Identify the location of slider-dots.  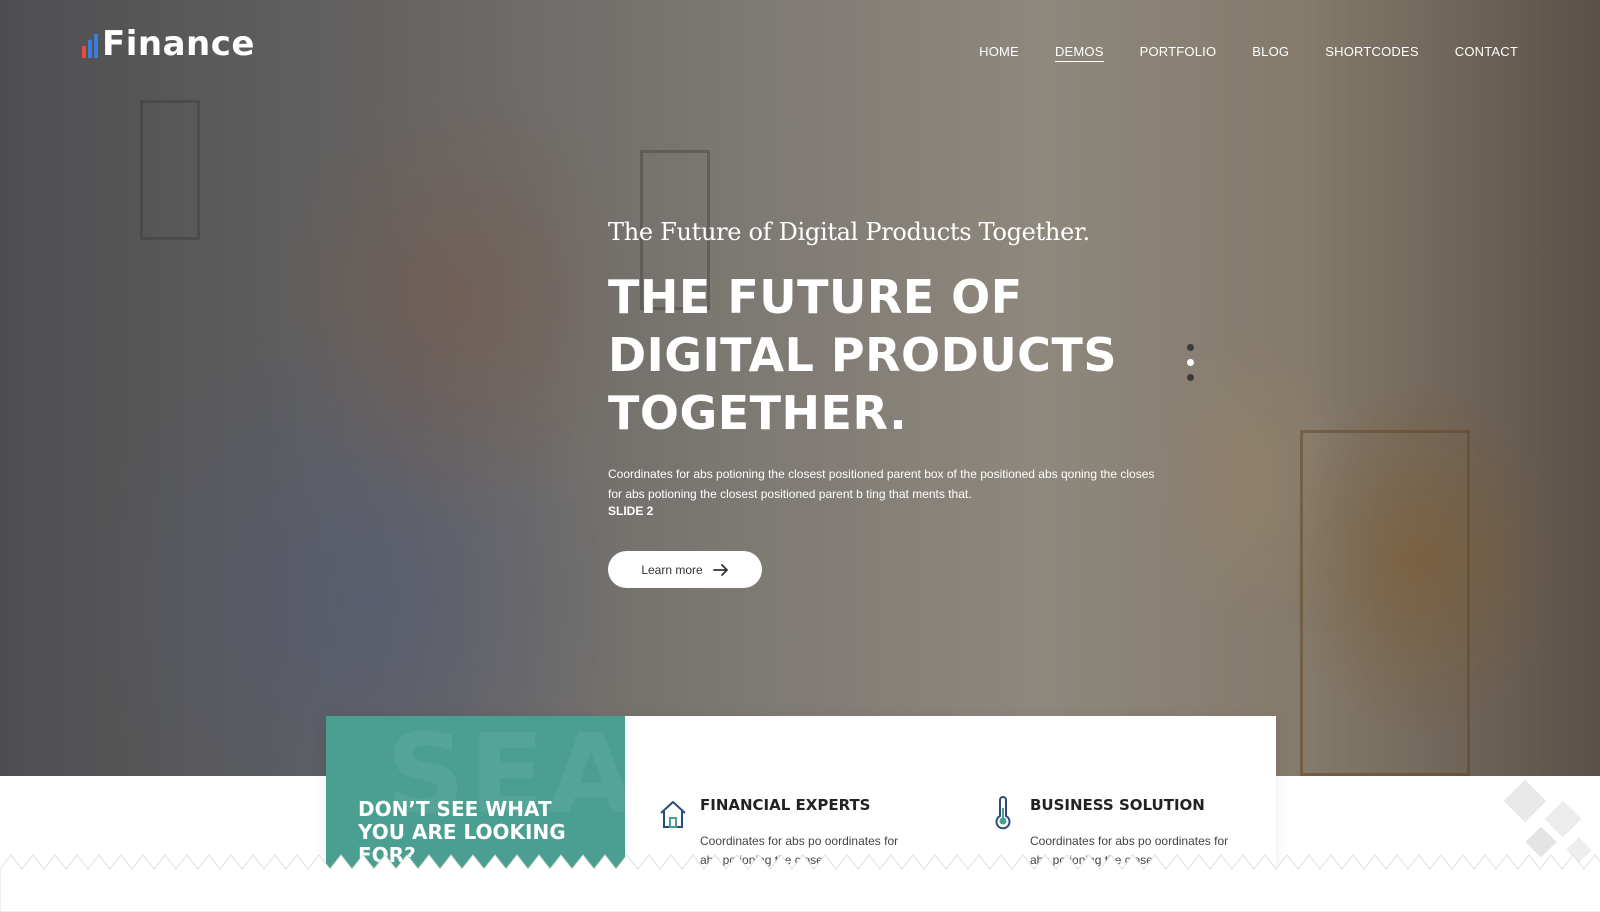
(1190, 362).